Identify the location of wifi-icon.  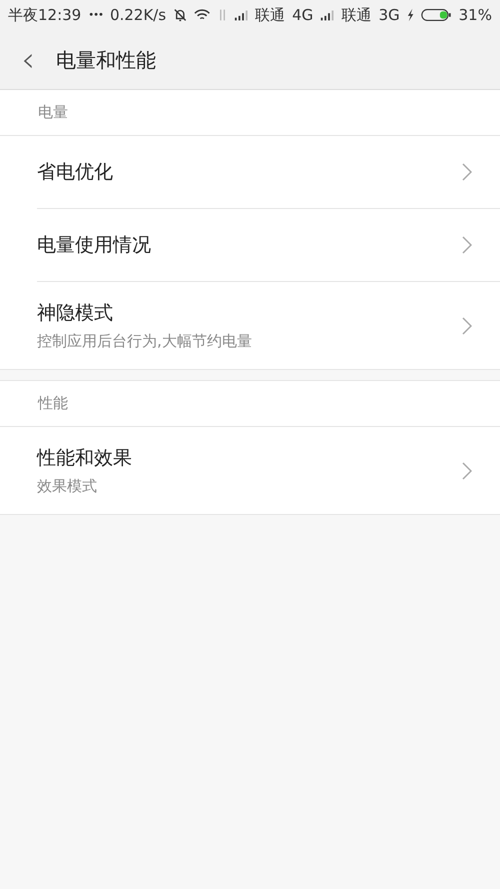
(202, 15).